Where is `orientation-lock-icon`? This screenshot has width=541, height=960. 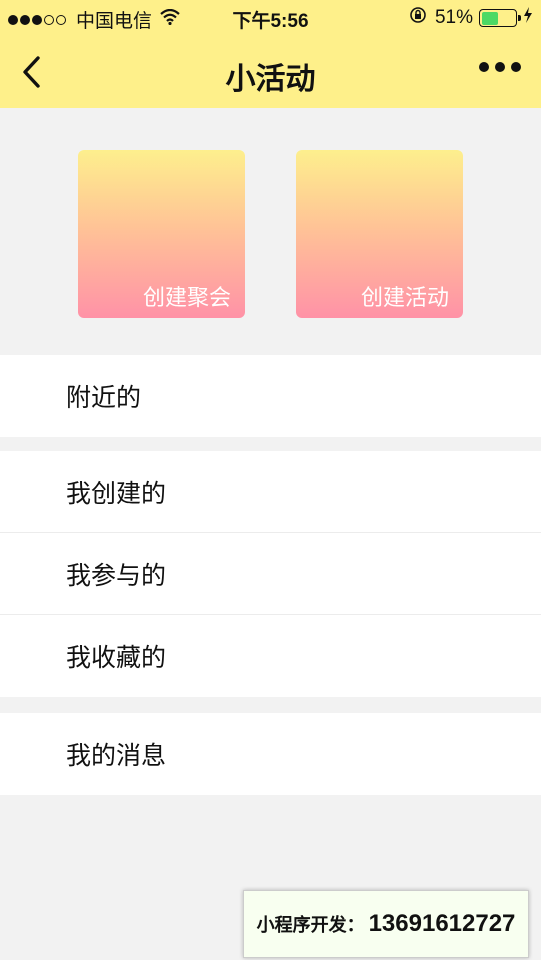
orientation-lock-icon is located at coordinates (418, 18).